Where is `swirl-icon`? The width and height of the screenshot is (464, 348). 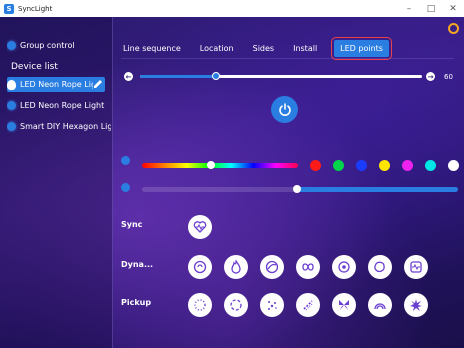
swirl-icon is located at coordinates (272, 267).